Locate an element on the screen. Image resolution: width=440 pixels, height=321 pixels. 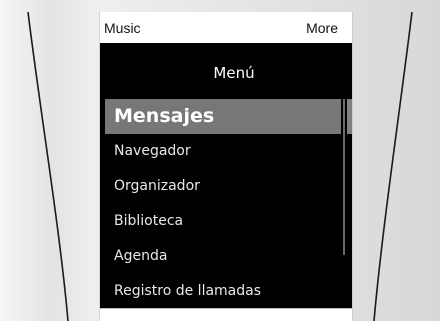
music-softkey: Music is located at coordinates (122, 28).